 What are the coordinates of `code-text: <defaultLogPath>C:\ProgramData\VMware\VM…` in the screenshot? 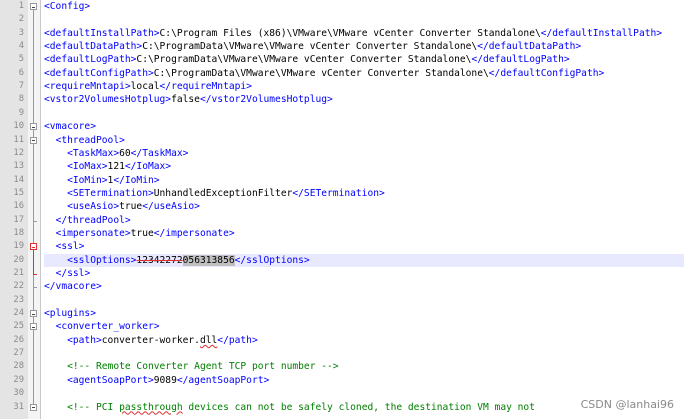 It's located at (364, 59).